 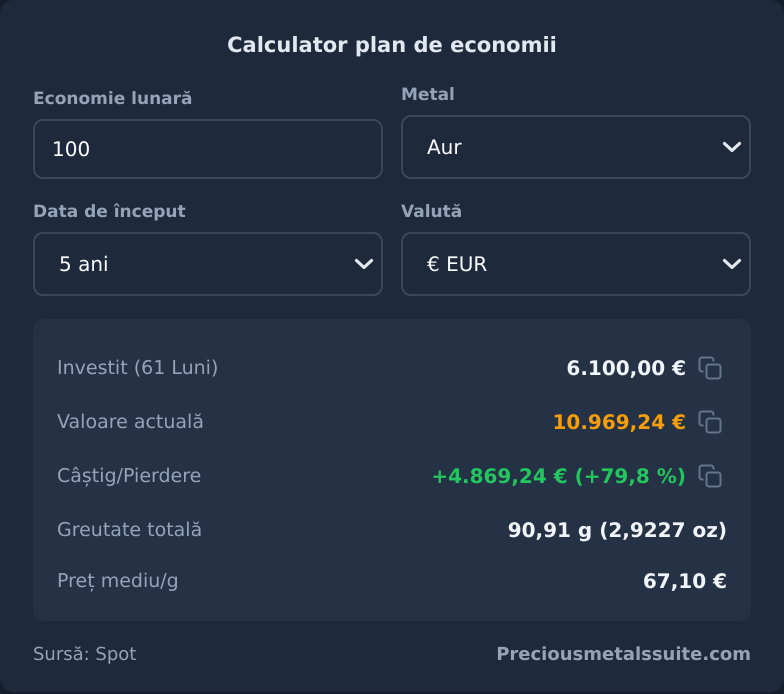 I want to click on result-label: Câștig/Pierdere, so click(x=129, y=476).